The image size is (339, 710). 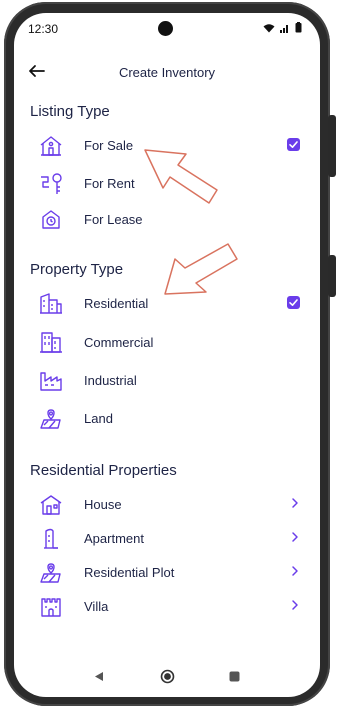 What do you see at coordinates (109, 145) in the screenshot?
I see `listing-label-for-sale: For Sale` at bounding box center [109, 145].